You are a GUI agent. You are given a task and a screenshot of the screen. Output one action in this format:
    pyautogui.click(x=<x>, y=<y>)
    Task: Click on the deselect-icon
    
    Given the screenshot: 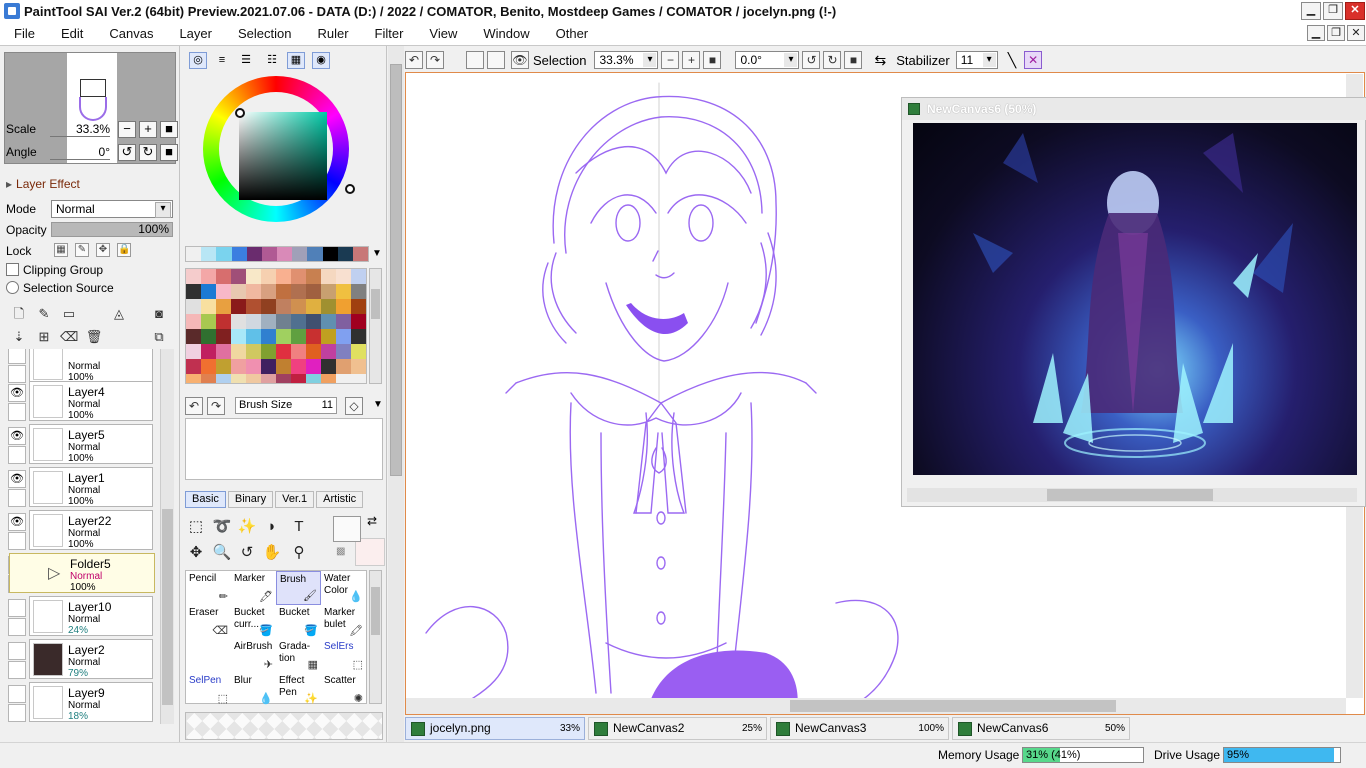 What is the action you would take?
    pyautogui.click(x=475, y=60)
    